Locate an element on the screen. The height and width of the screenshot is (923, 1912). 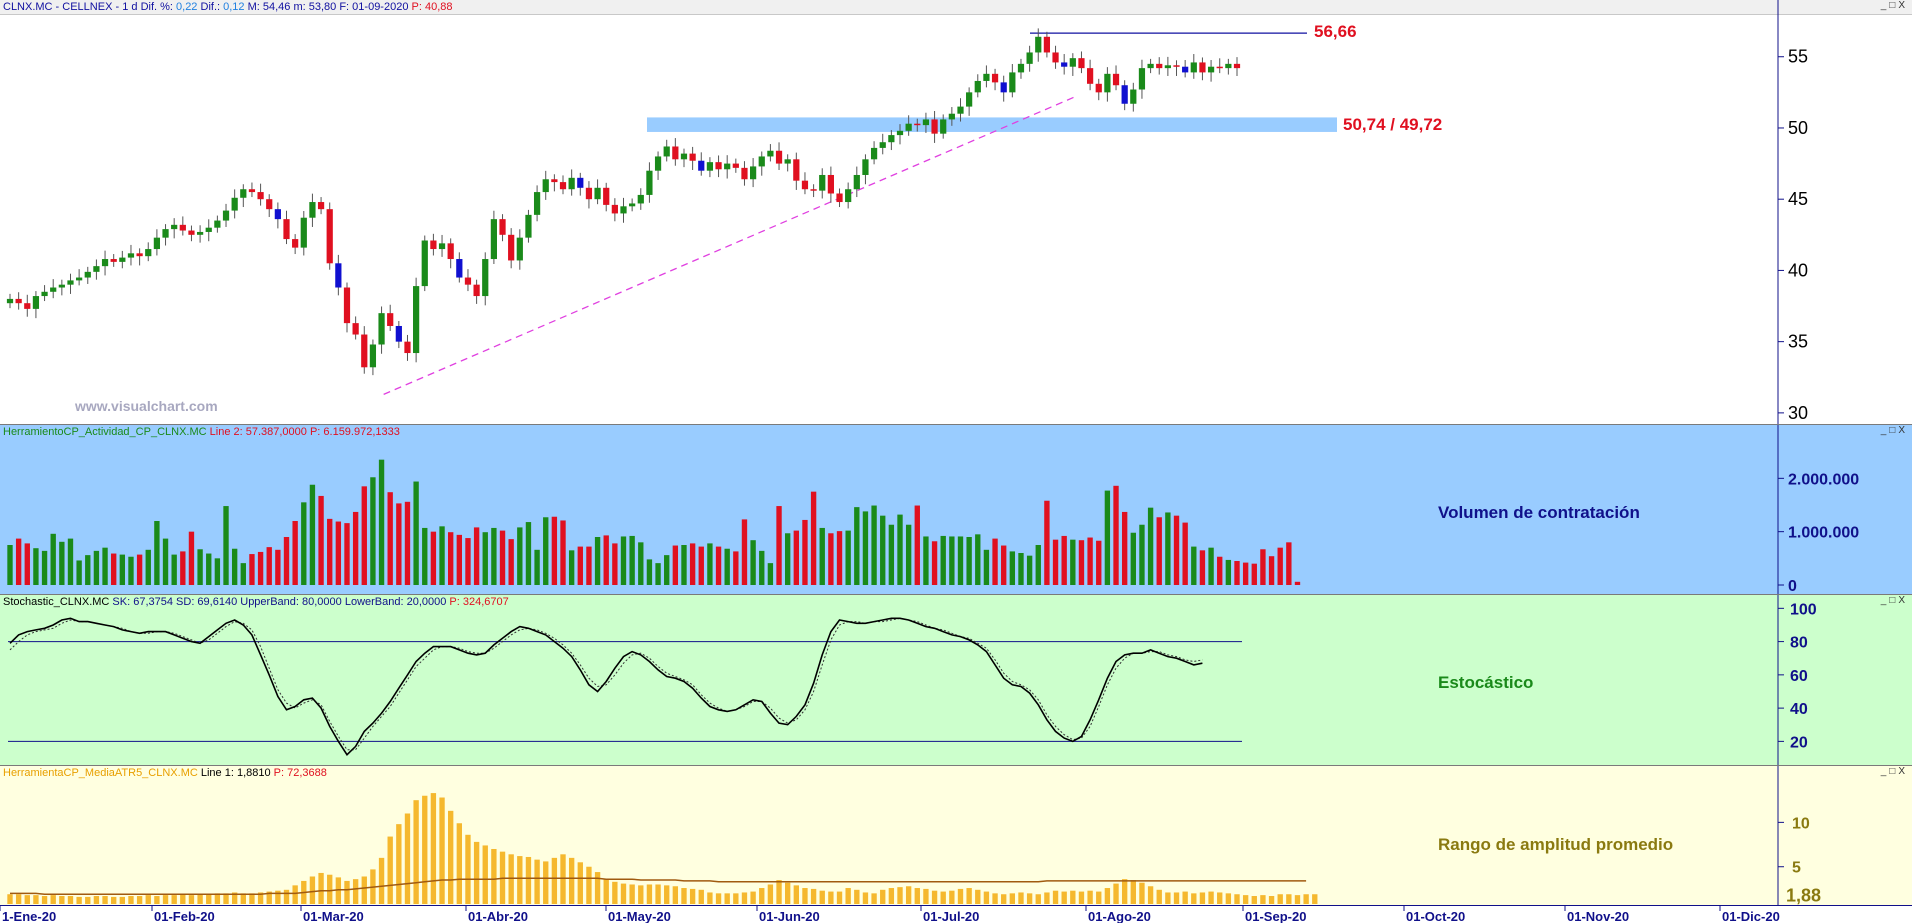
stochastic-title: Estocástico is located at coordinates (1486, 682).